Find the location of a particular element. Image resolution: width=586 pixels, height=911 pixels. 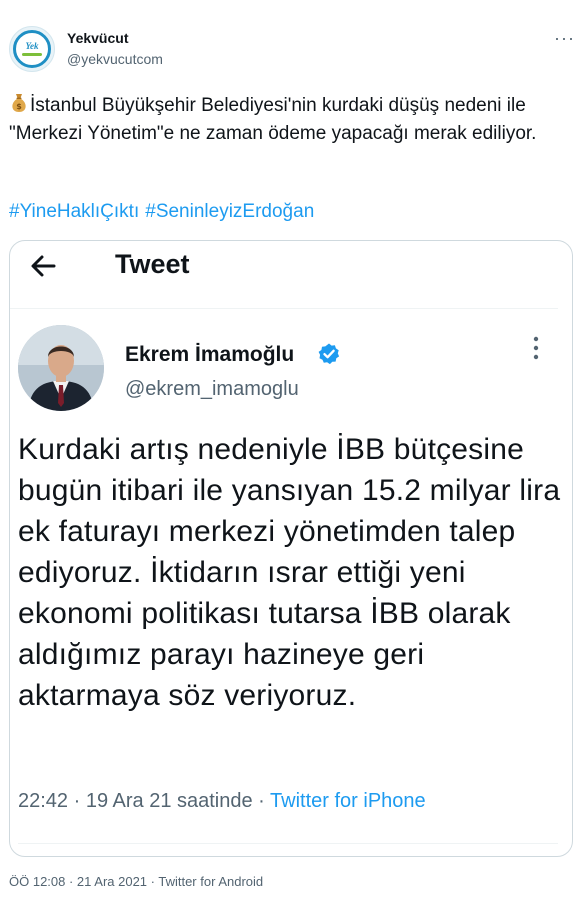

author-handle: @yekvucutcom is located at coordinates (115, 59).